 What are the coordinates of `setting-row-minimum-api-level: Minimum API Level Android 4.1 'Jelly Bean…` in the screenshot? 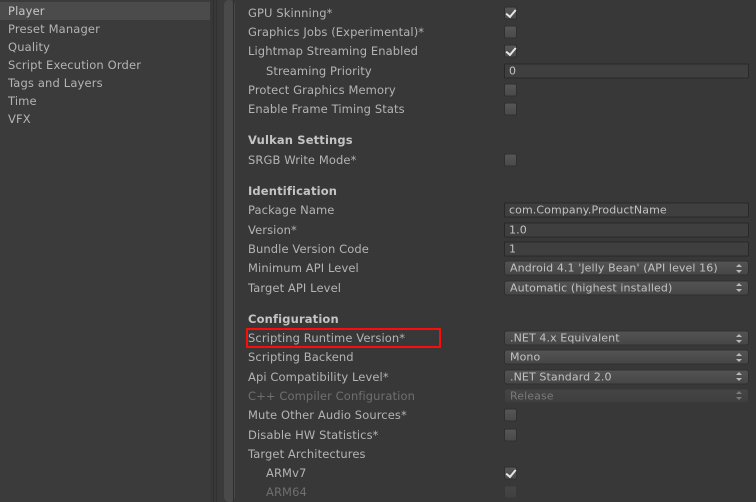 It's located at (497, 268).